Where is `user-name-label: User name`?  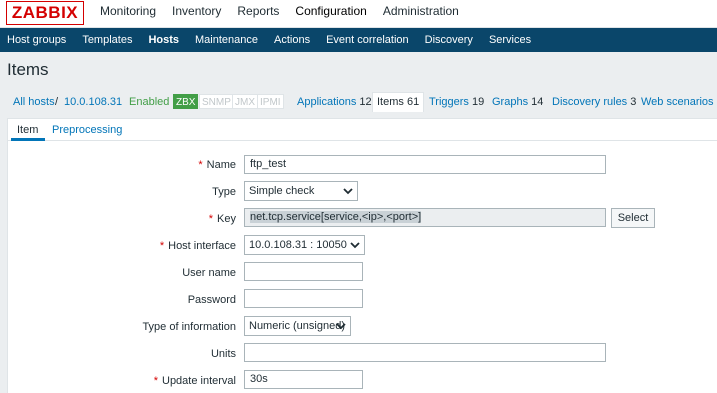
user-name-label: User name is located at coordinates (209, 273).